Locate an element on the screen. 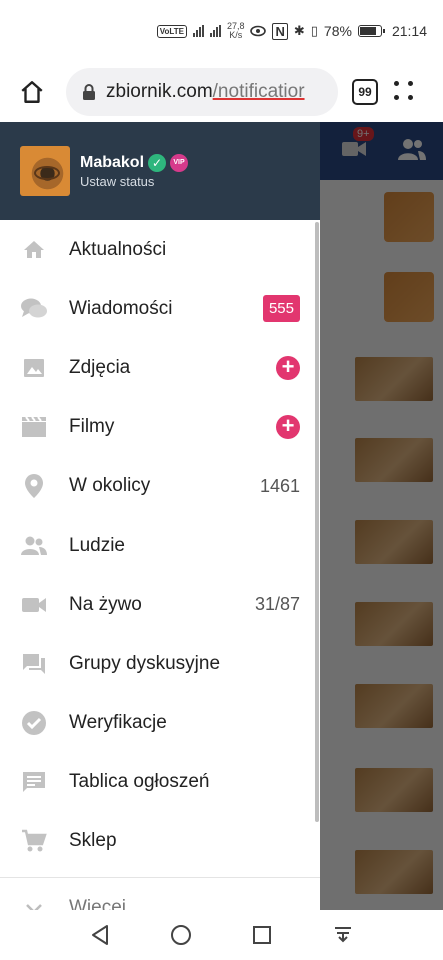 This screenshot has width=443, height=960. menu-item-tablica-ogloszen: Tablica ogłoszeń is located at coordinates (160, 782).